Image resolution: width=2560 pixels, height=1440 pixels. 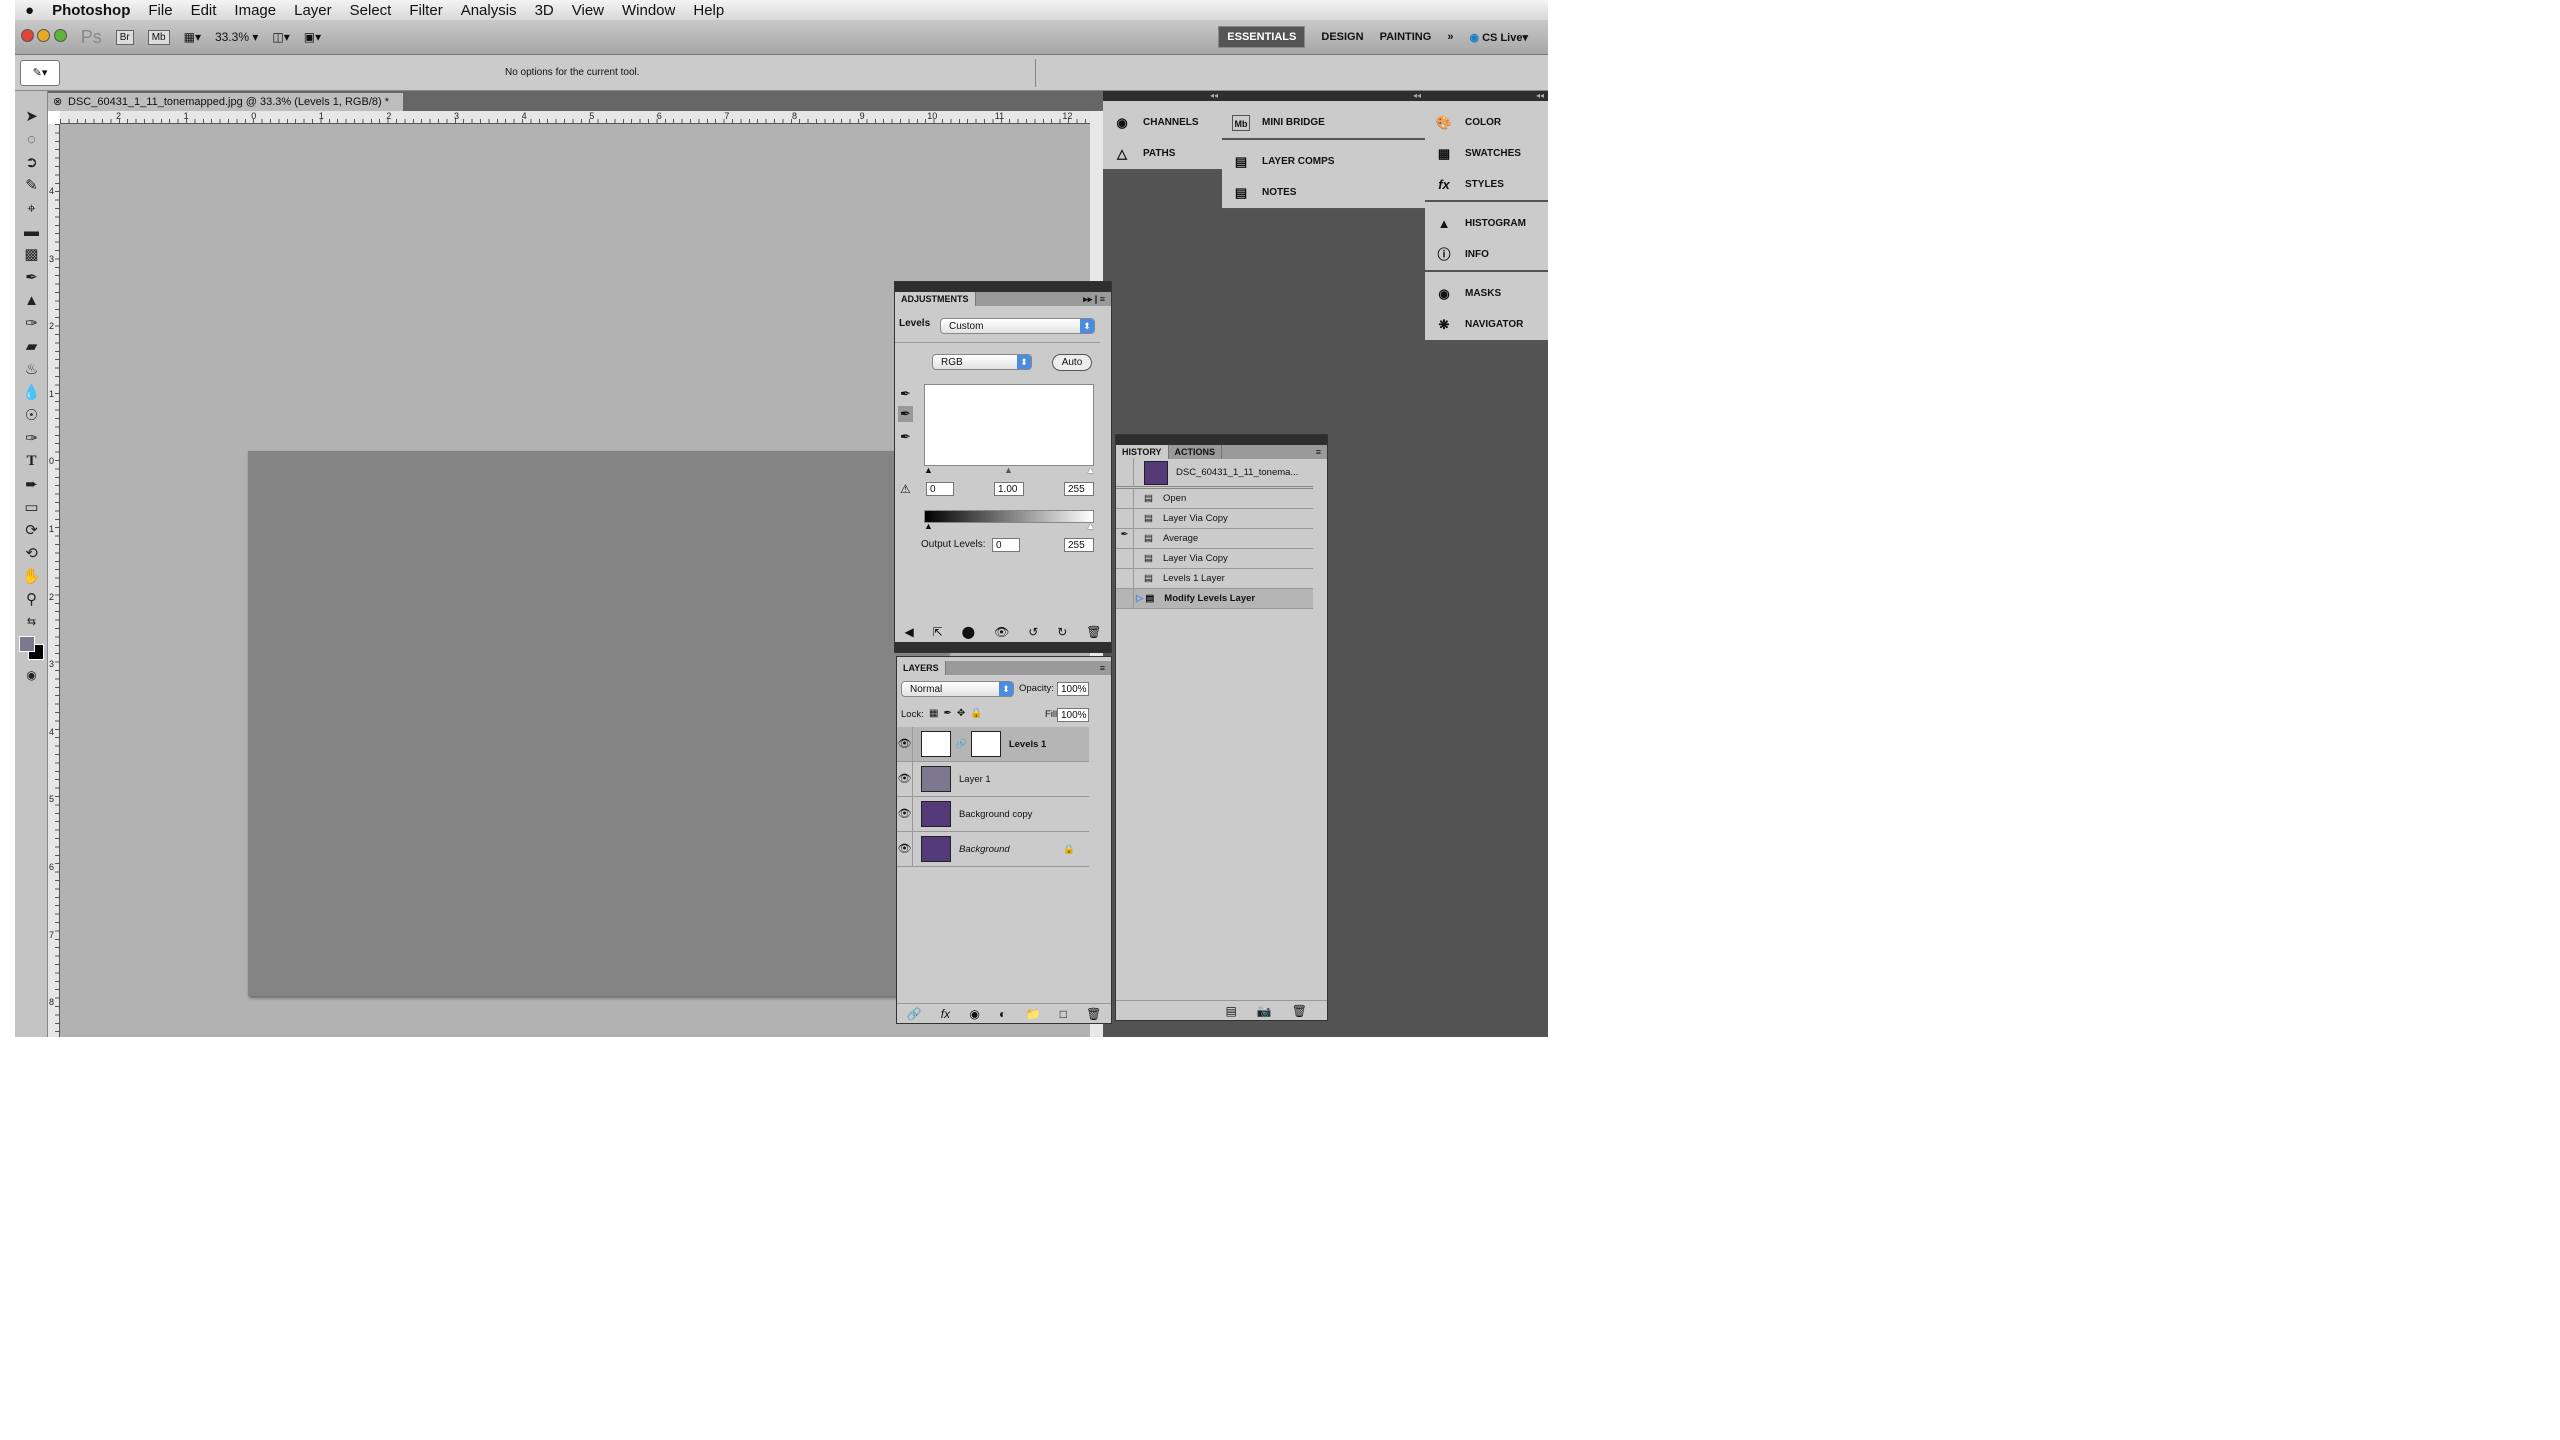 What do you see at coordinates (982, 362) in the screenshot?
I see `channel-select: RGB` at bounding box center [982, 362].